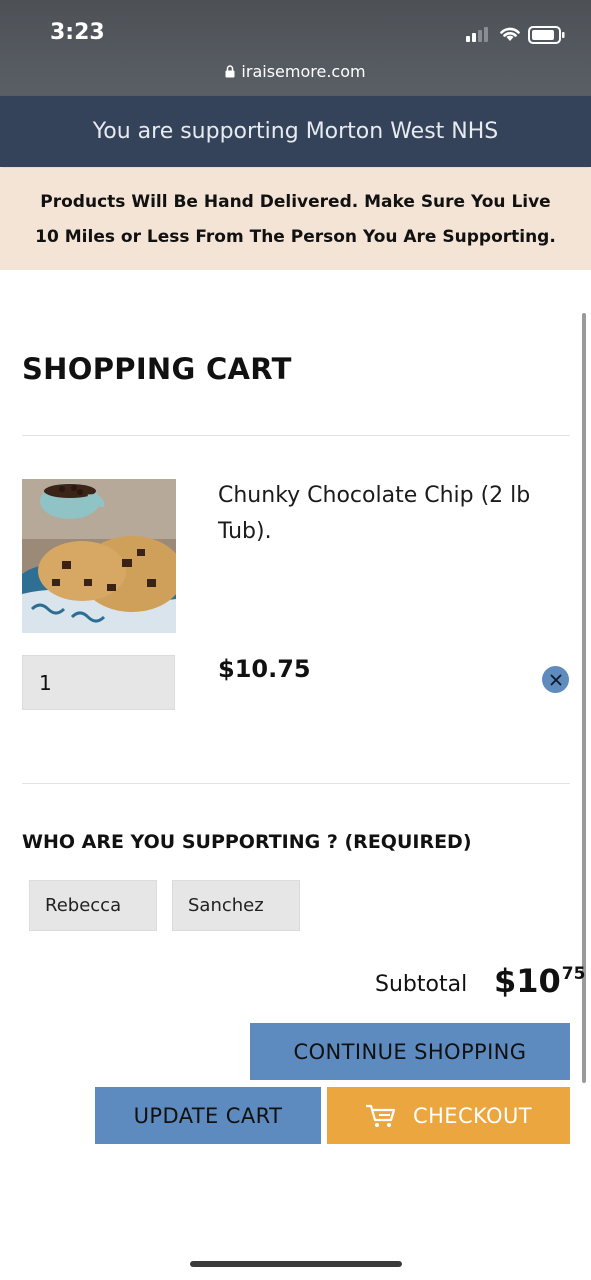 This screenshot has width=591, height=1280. I want to click on supporting-banner: You are supporting Morton West NHS, so click(295, 131).